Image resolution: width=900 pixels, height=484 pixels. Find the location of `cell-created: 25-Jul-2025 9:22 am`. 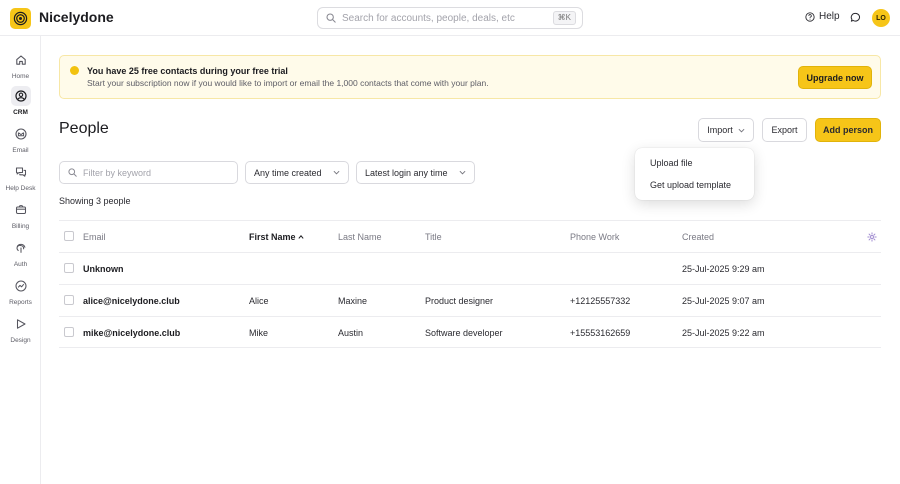

cell-created: 25-Jul-2025 9:22 am is located at coordinates (723, 332).